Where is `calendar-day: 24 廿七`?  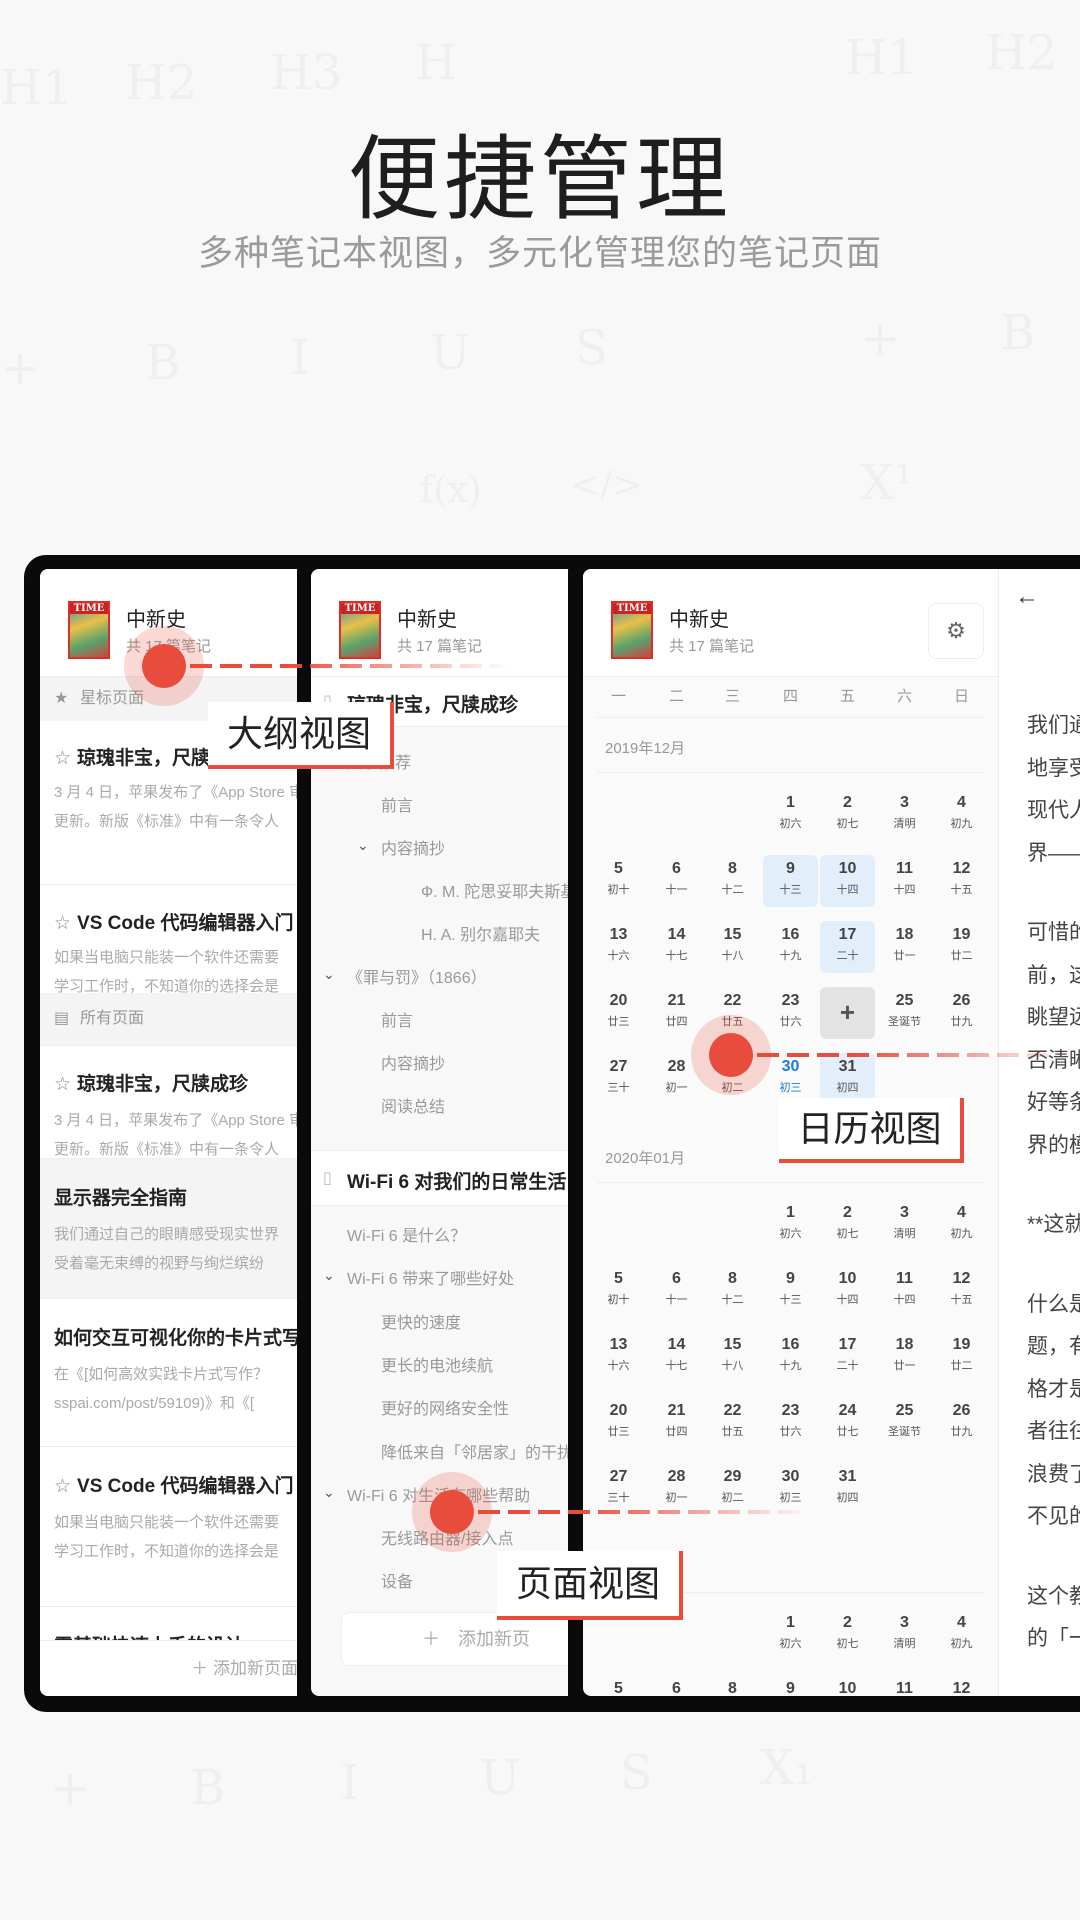 calendar-day: 24 廿七 is located at coordinates (847, 1423).